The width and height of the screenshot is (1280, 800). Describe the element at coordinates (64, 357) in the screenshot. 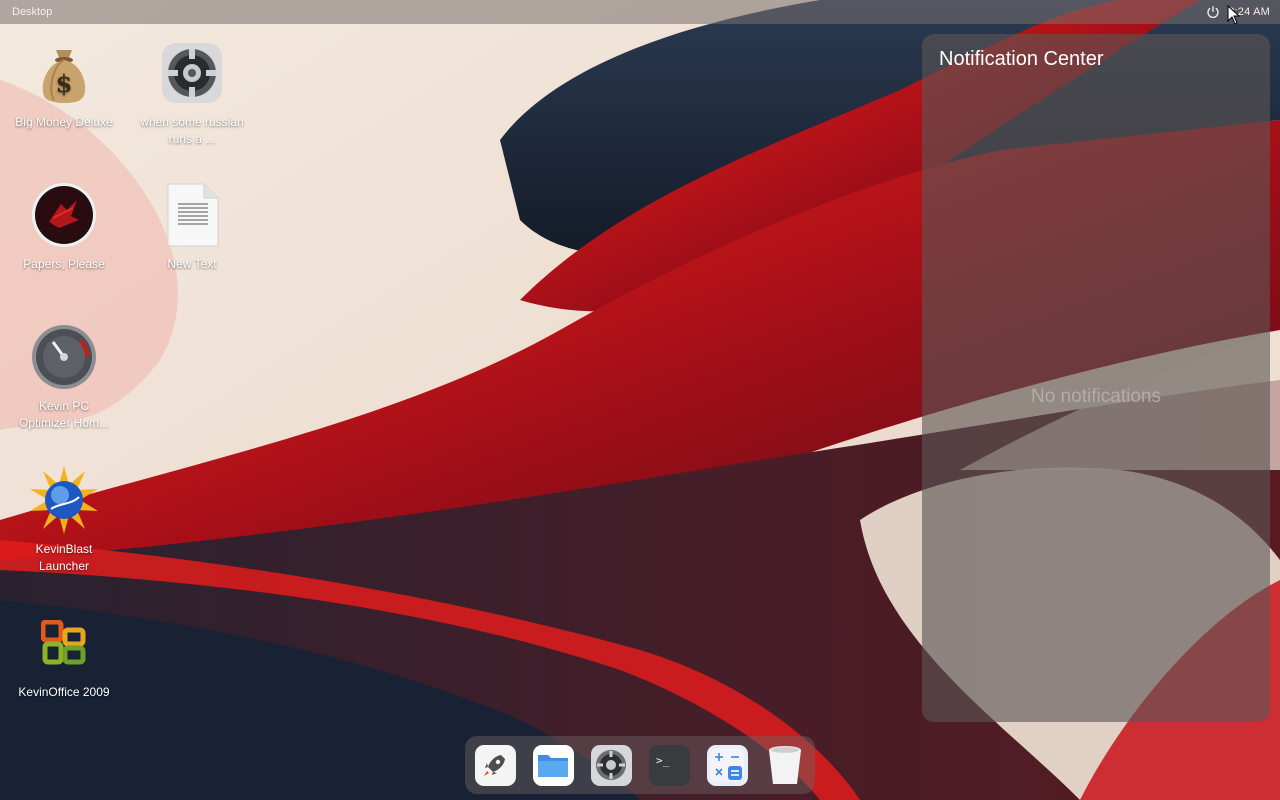

I see `gauge-icon` at that location.